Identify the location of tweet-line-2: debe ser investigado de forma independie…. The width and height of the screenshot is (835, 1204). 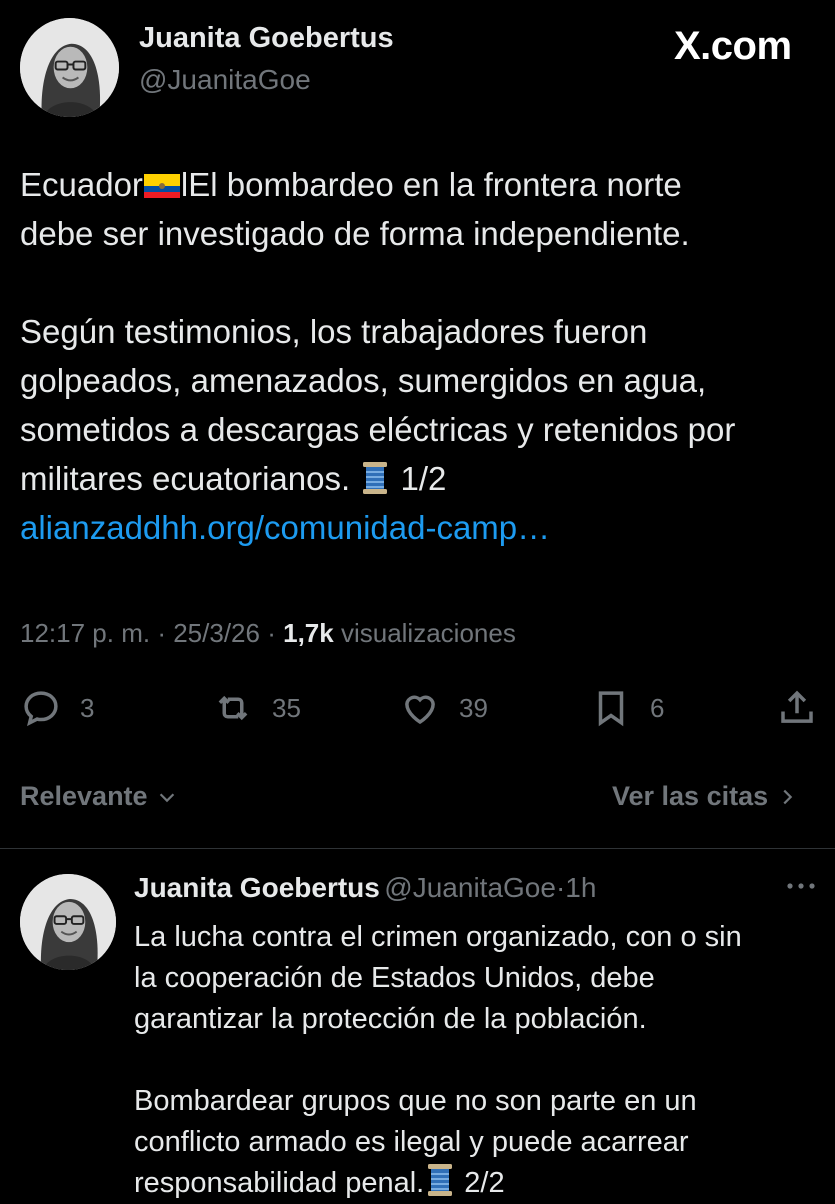
(355, 233).